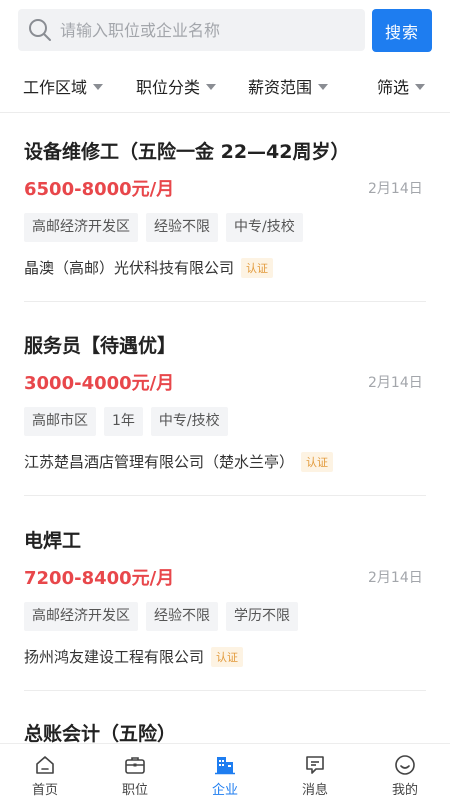 The width and height of the screenshot is (450, 800). Describe the element at coordinates (100, 733) in the screenshot. I see `job-title: 总账会计（五险）` at that location.